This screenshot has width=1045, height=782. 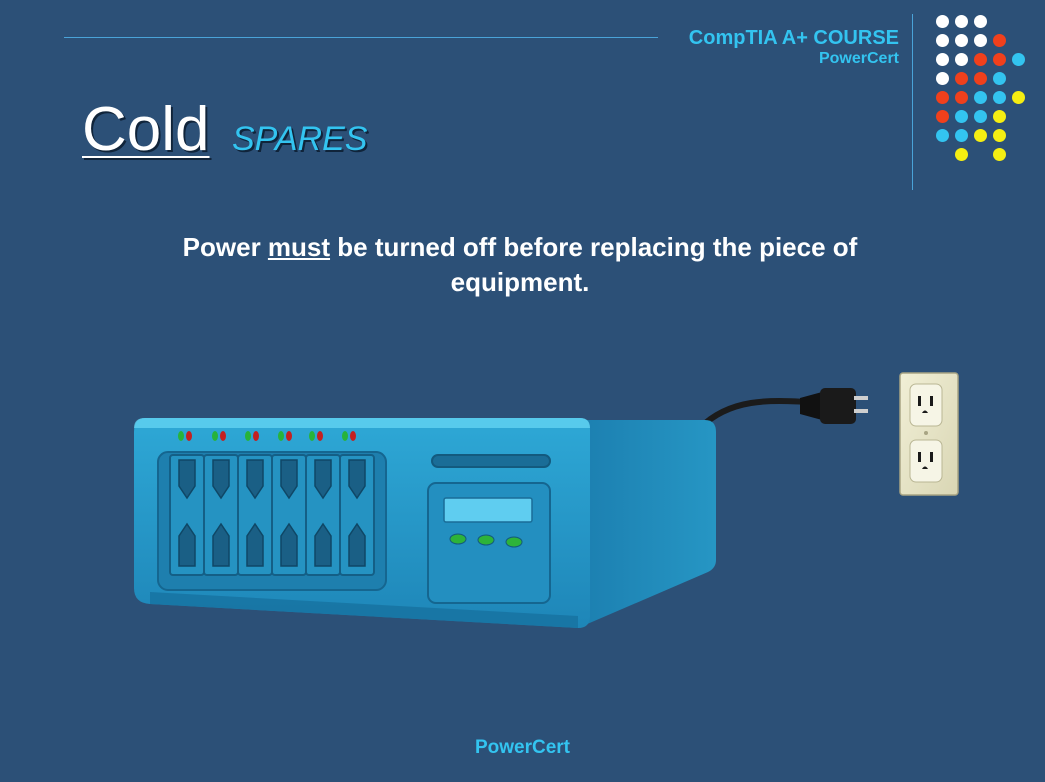 What do you see at coordinates (425, 523) in the screenshot?
I see `server-icon` at bounding box center [425, 523].